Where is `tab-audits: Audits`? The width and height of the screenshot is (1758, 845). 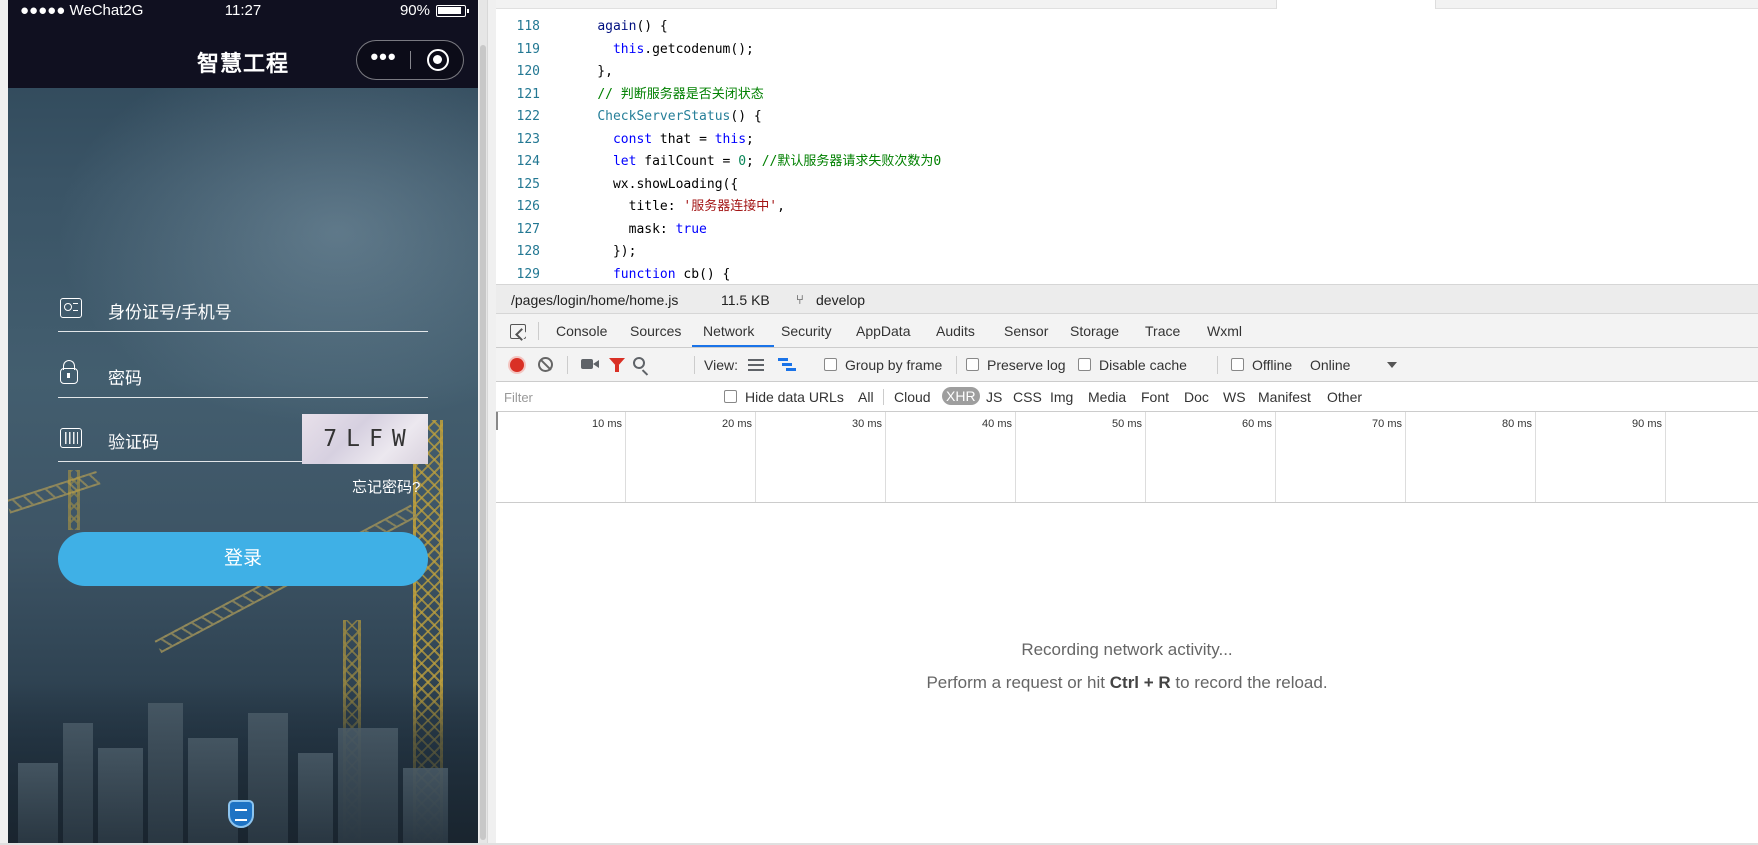 tab-audits: Audits is located at coordinates (955, 331).